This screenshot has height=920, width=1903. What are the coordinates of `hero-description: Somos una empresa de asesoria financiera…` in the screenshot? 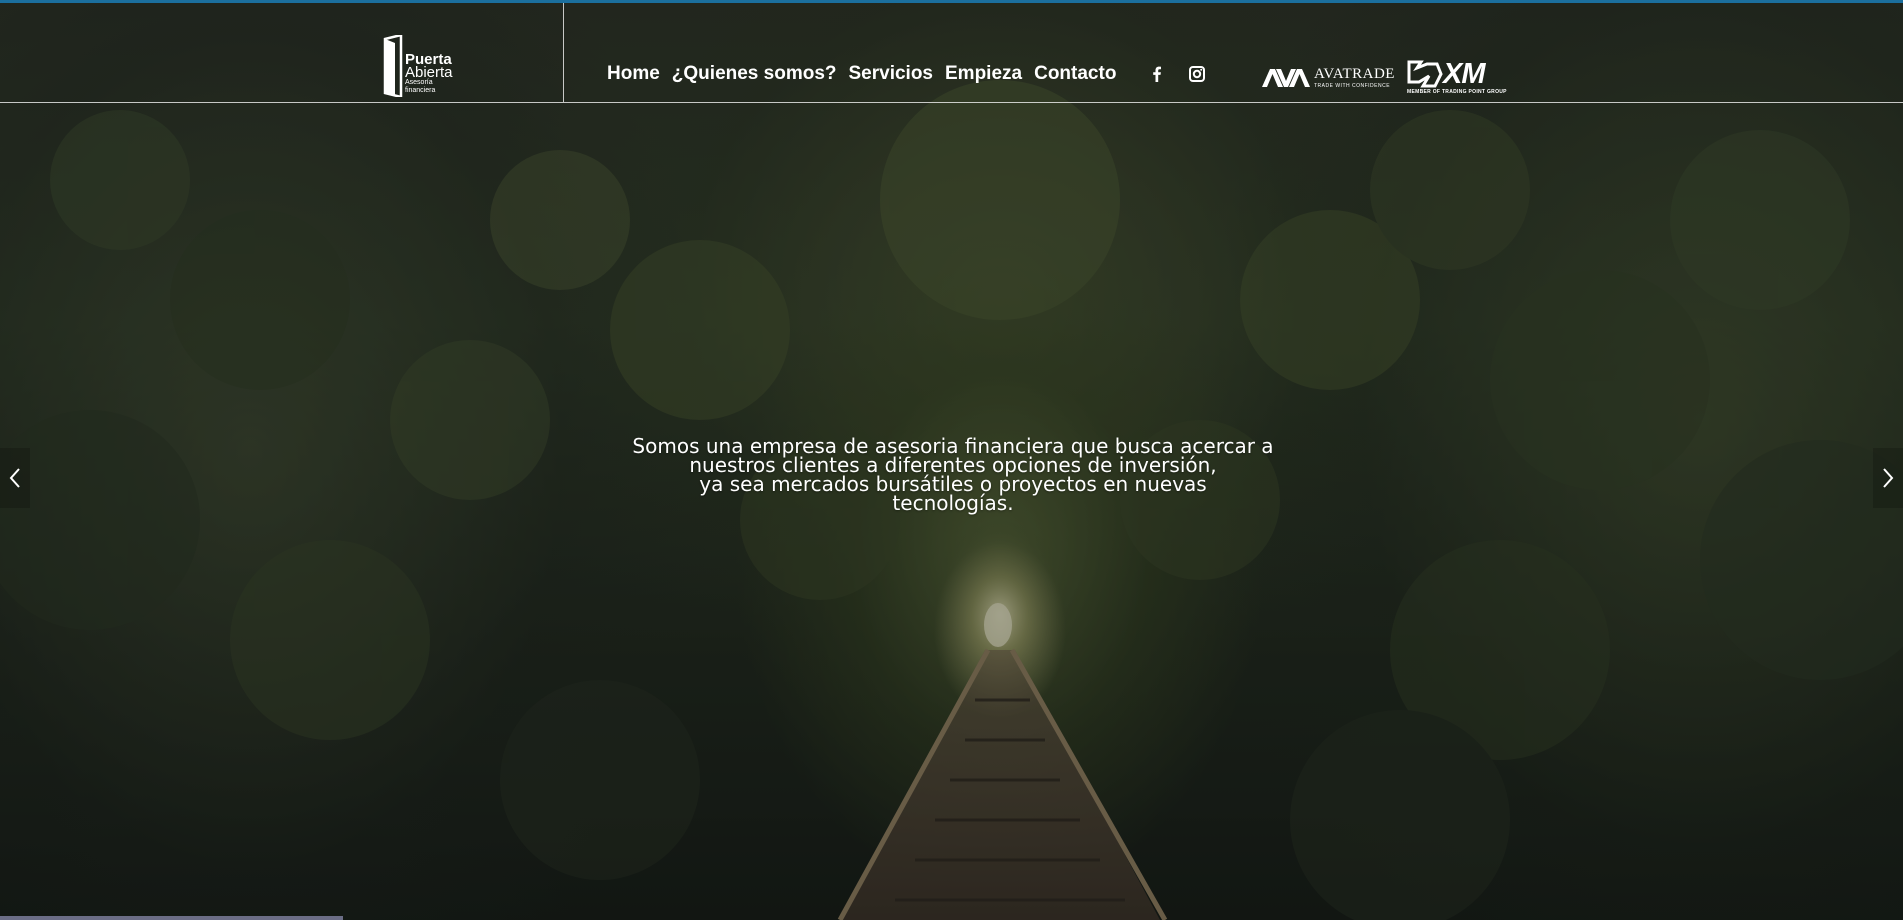 It's located at (953, 475).